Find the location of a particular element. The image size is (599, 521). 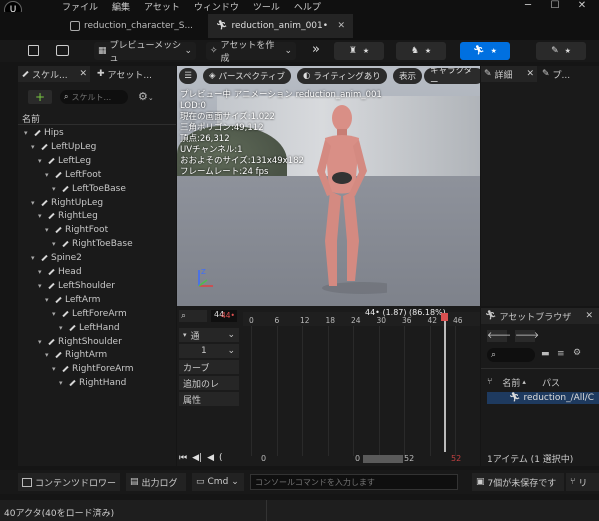

search-box: ⌕ is located at coordinates (94, 97).